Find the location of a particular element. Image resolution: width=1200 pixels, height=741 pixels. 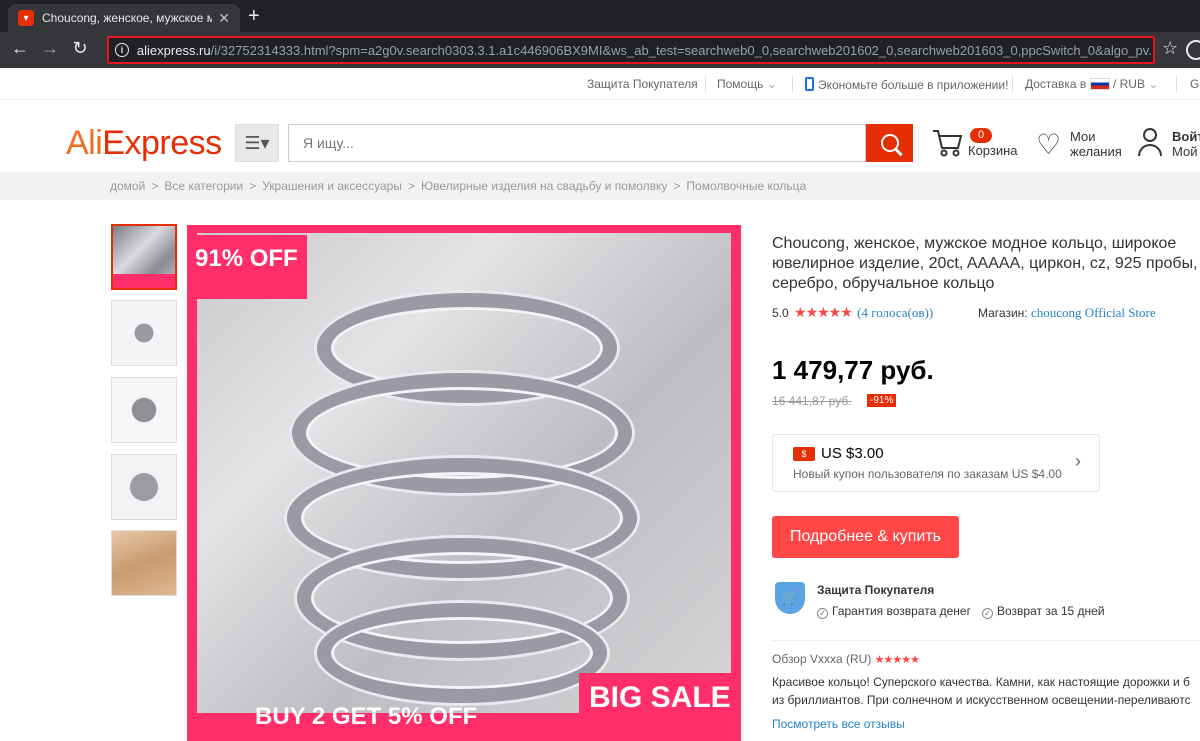

phone-icon is located at coordinates (809, 84).